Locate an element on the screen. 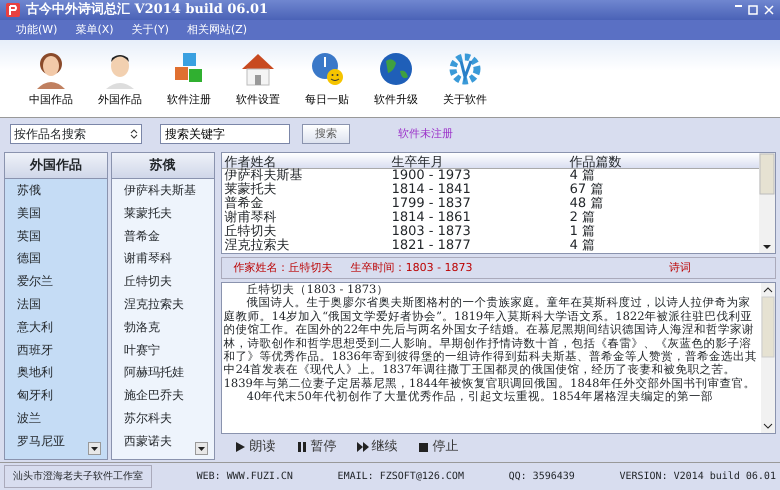  player-button: 朗读 is located at coordinates (255, 447).